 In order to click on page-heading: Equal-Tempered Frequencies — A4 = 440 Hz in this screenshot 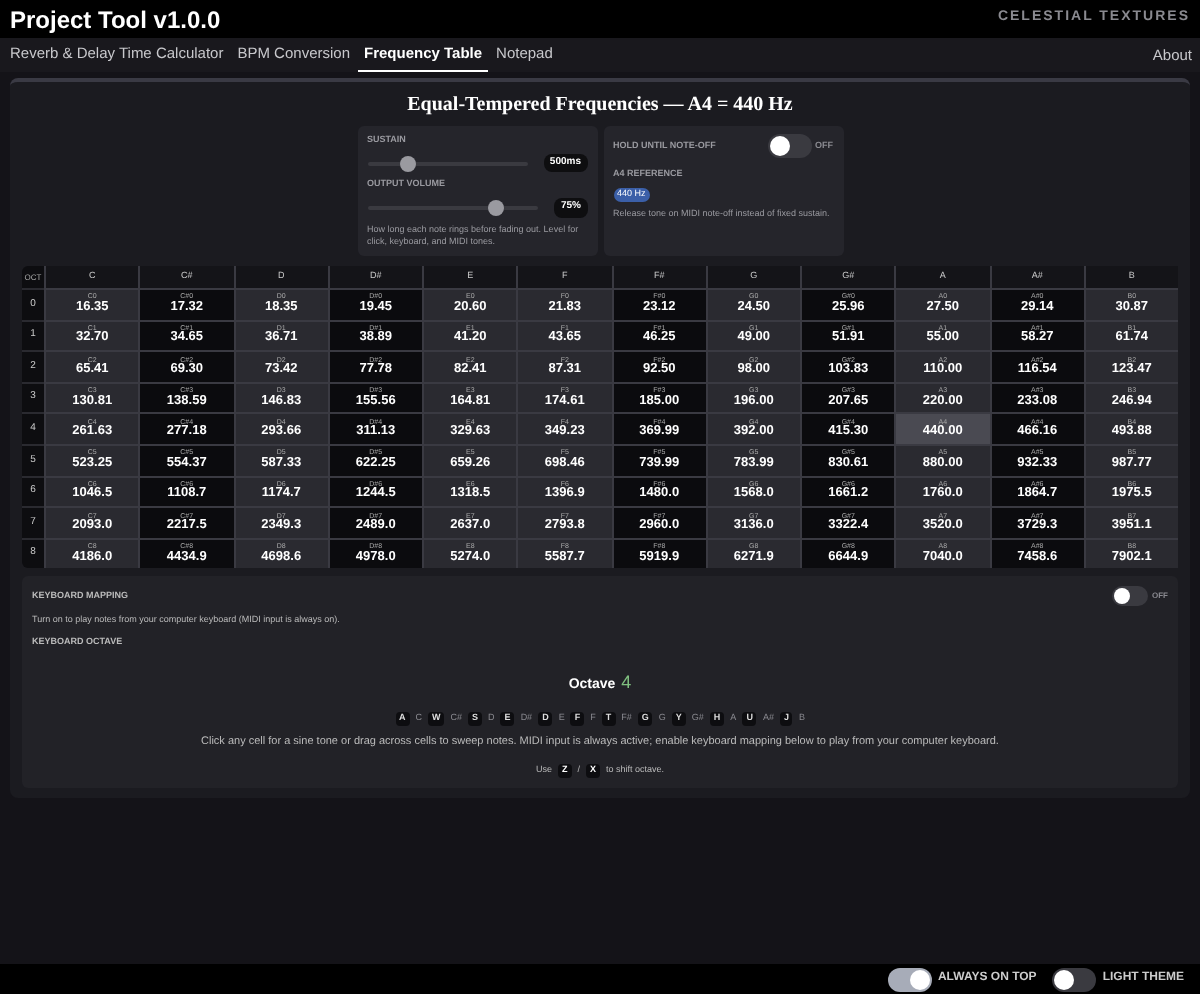, I will do `click(600, 106)`.